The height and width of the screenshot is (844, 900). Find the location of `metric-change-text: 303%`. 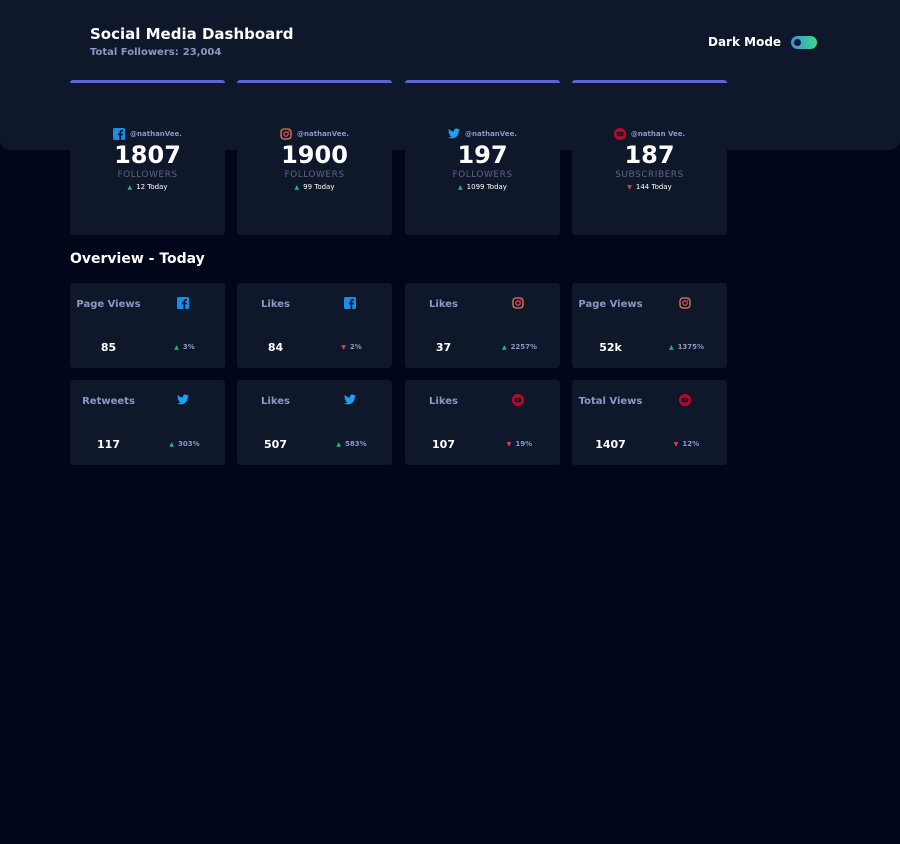

metric-change-text: 303% is located at coordinates (188, 444).